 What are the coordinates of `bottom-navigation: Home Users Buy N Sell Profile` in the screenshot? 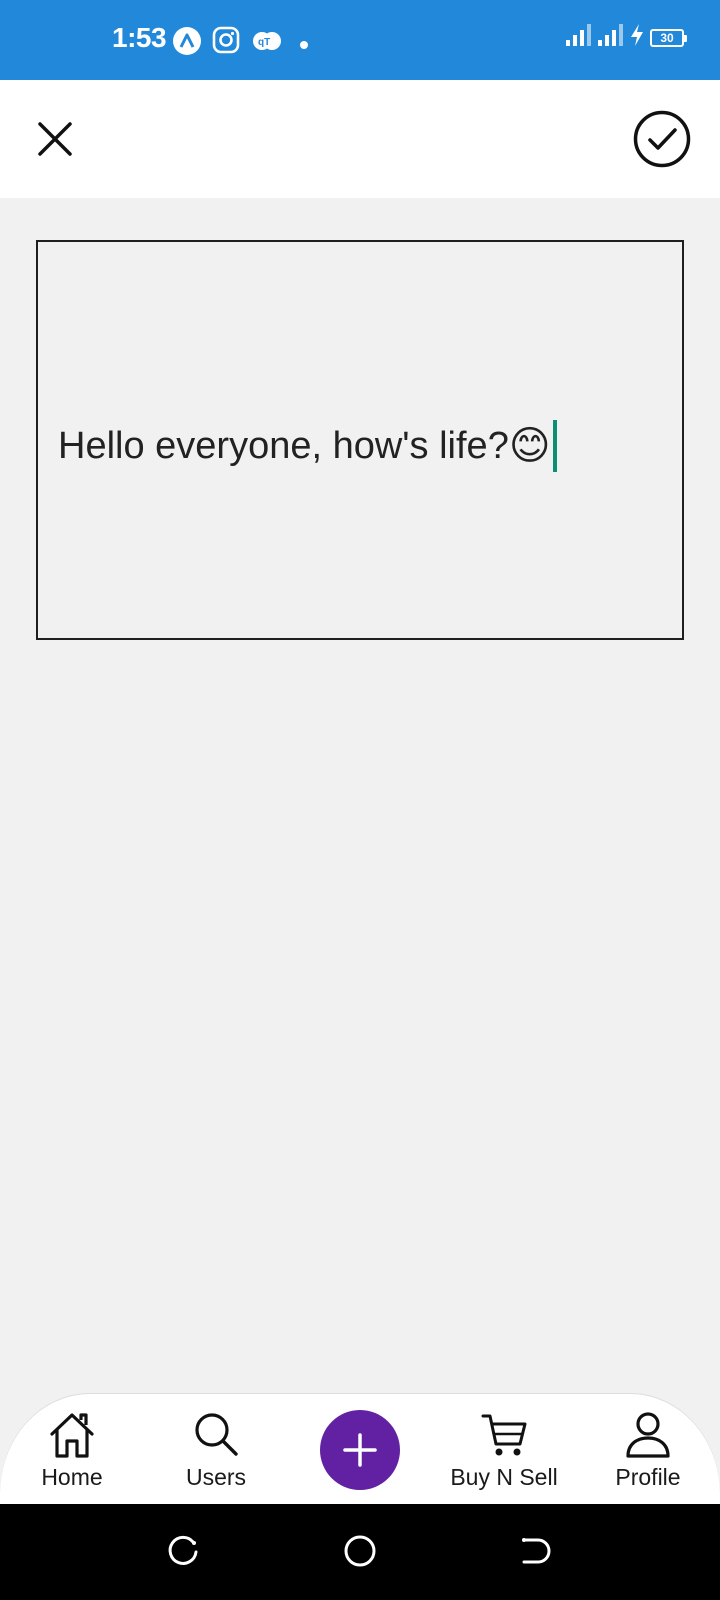 It's located at (360, 1449).